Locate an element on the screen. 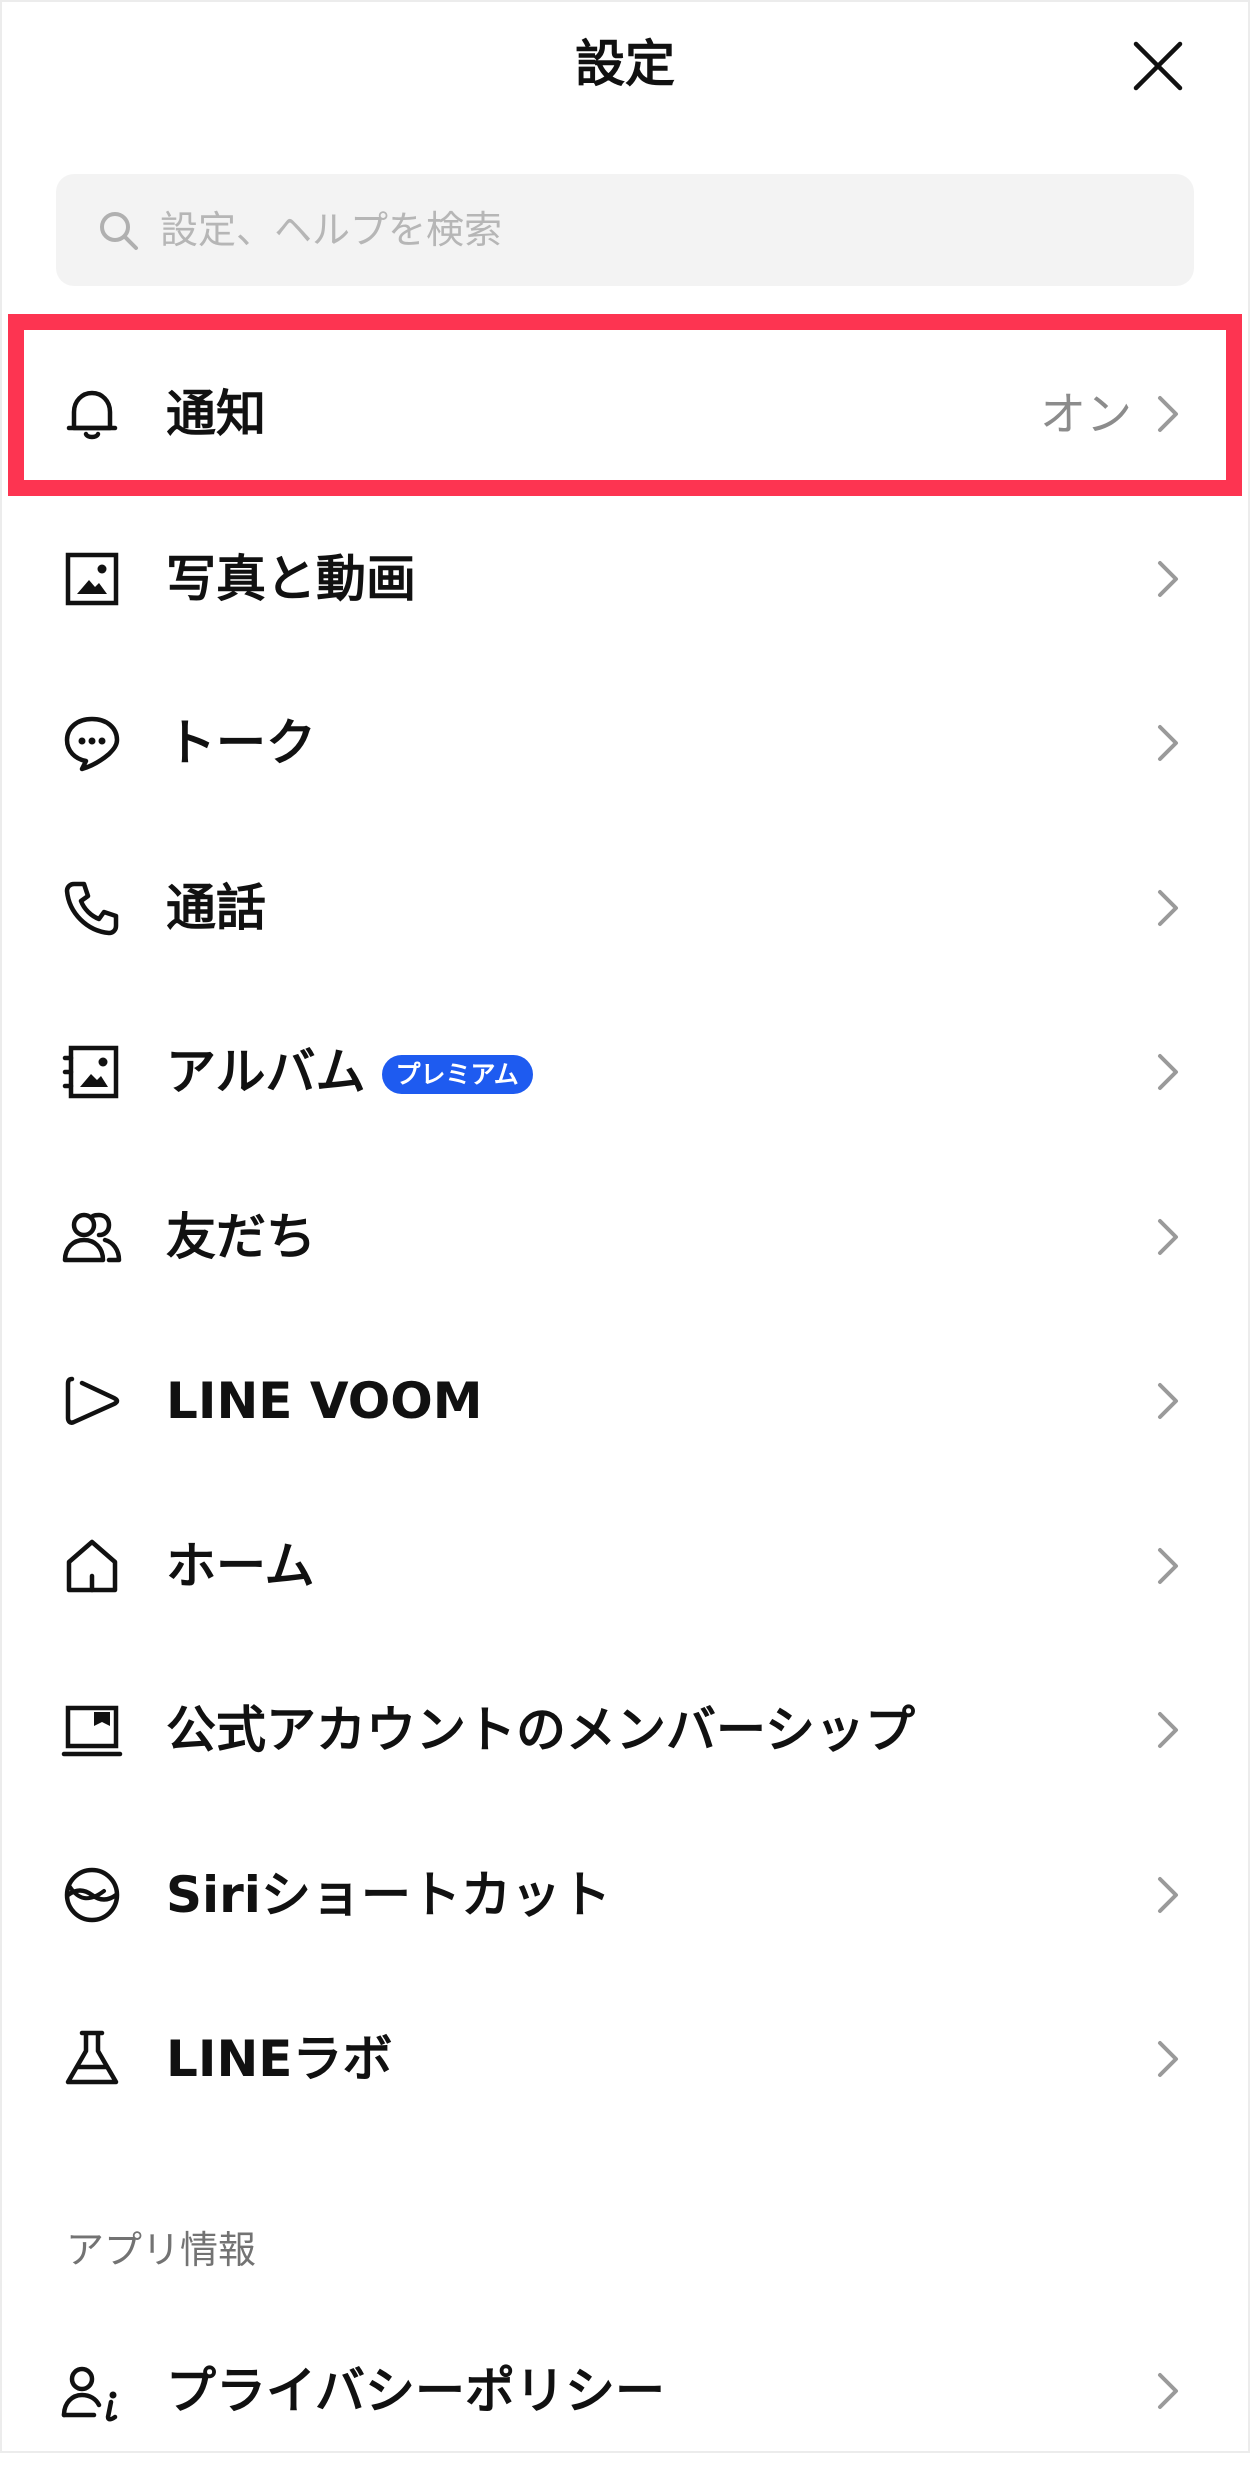  settings-item-label: 写真と動画 is located at coordinates (291, 579).